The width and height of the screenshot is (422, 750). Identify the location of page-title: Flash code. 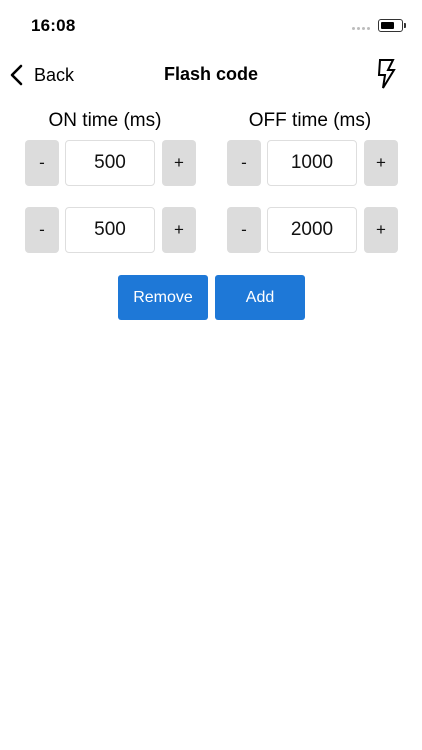
(211, 74).